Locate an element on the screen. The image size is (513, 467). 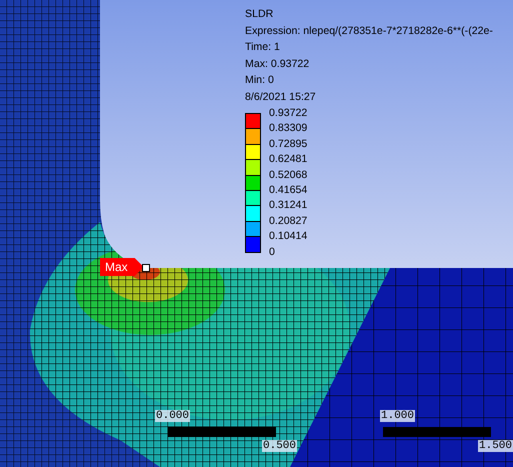
legend-value: 0.93722 is located at coordinates (288, 113).